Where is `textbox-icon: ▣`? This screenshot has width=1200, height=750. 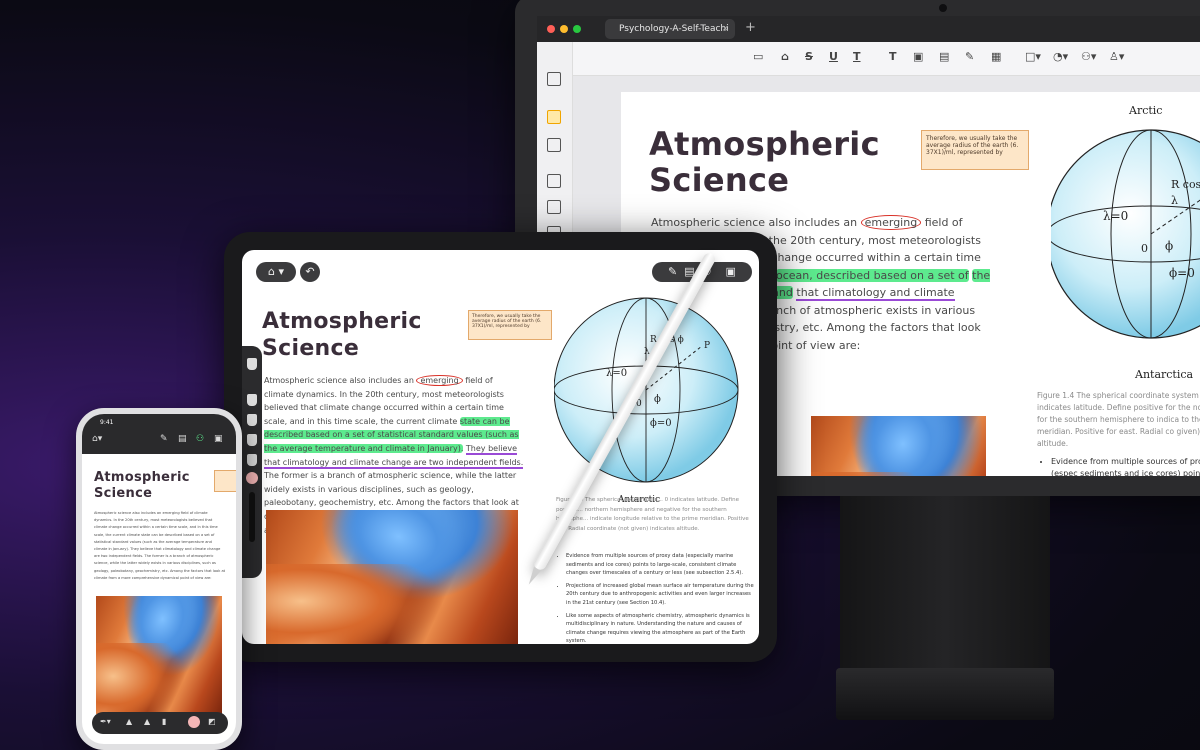
textbox-icon: ▣ is located at coordinates (918, 56).